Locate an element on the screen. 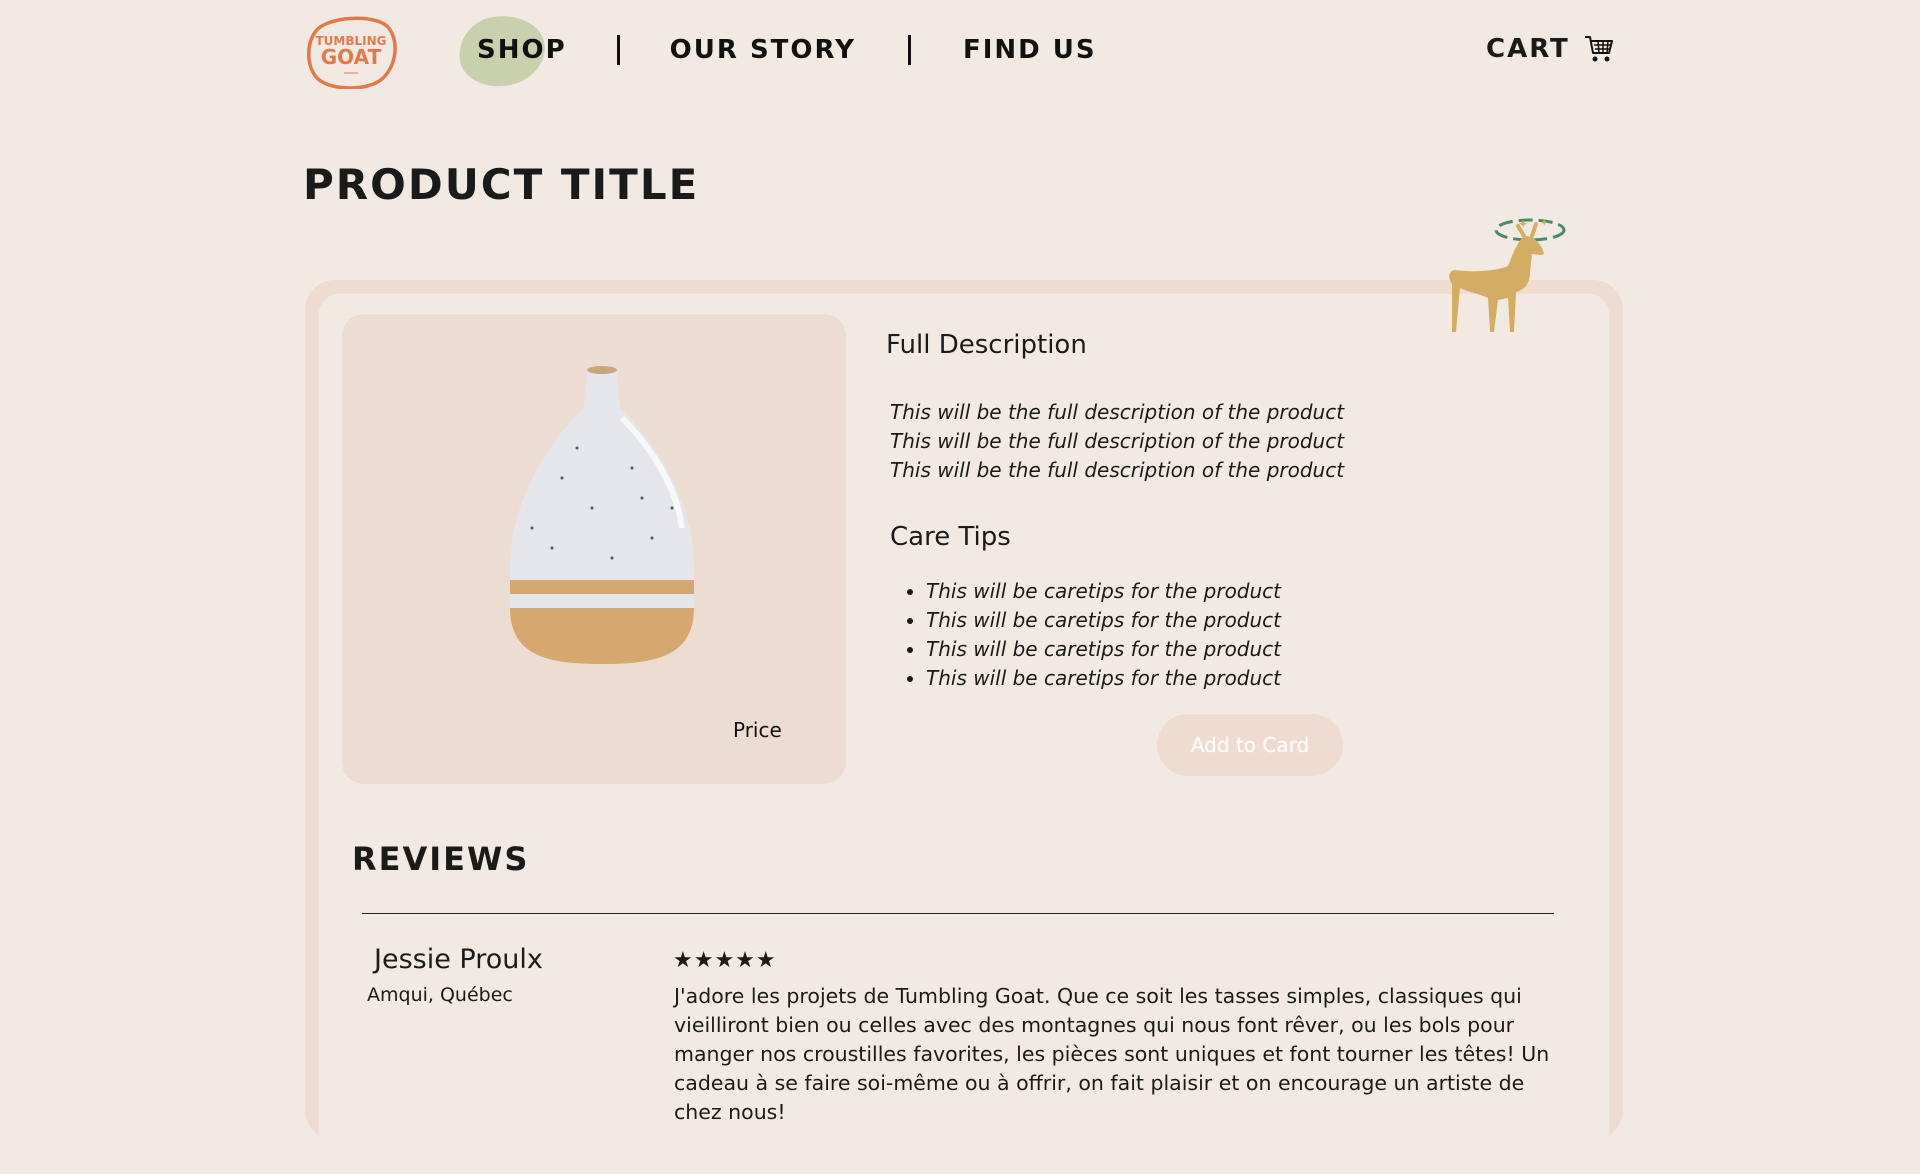 The width and height of the screenshot is (1920, 1174). shopping-cart-icon is located at coordinates (1598, 49).